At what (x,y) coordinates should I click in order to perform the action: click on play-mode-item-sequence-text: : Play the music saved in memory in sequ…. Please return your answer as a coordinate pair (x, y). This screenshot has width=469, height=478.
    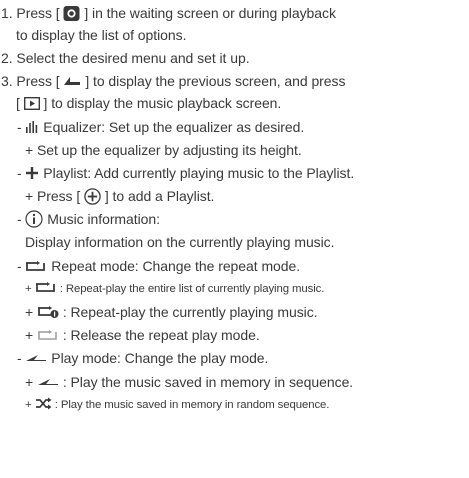
    Looking at the image, I should click on (208, 382).